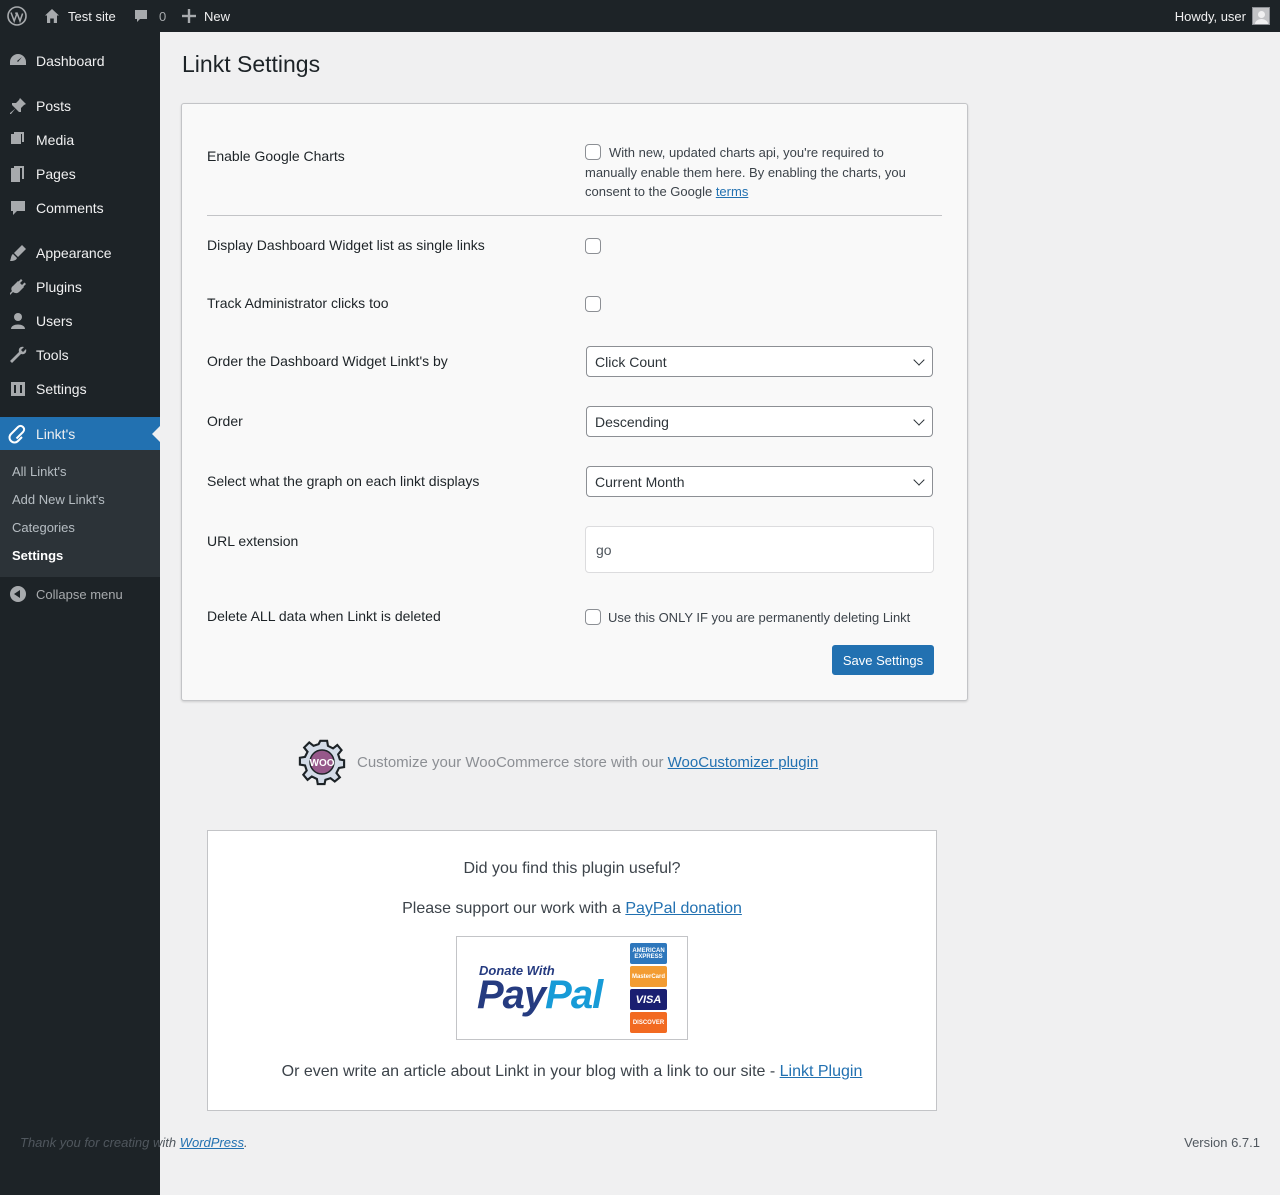 Image resolution: width=1280 pixels, height=1195 pixels. What do you see at coordinates (593, 246) in the screenshot?
I see `single-links-checkbox` at bounding box center [593, 246].